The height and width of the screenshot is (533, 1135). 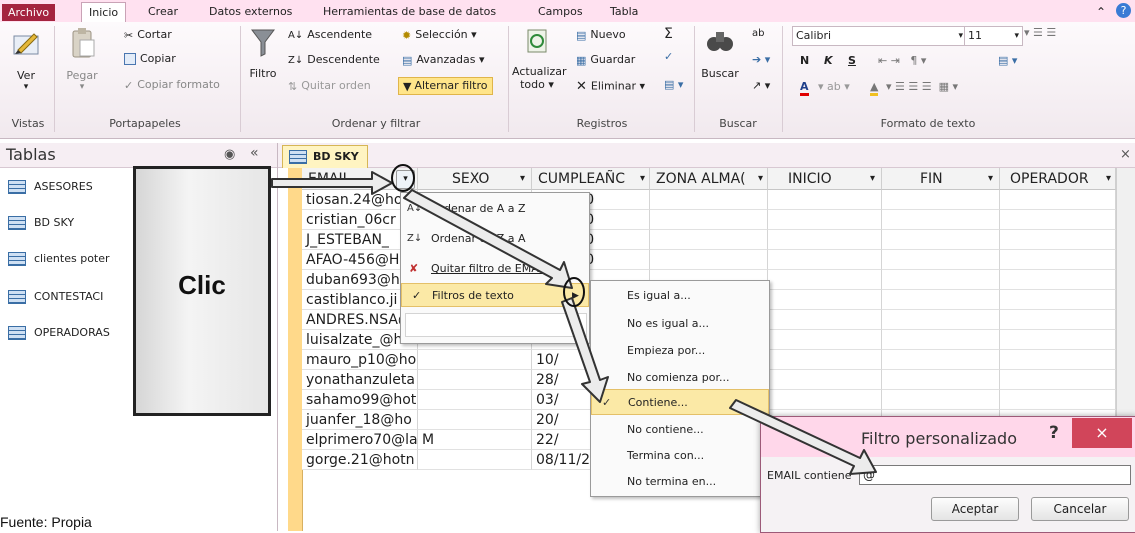 I want to click on arrow-to-filtros-texto, so click(x=488, y=239).